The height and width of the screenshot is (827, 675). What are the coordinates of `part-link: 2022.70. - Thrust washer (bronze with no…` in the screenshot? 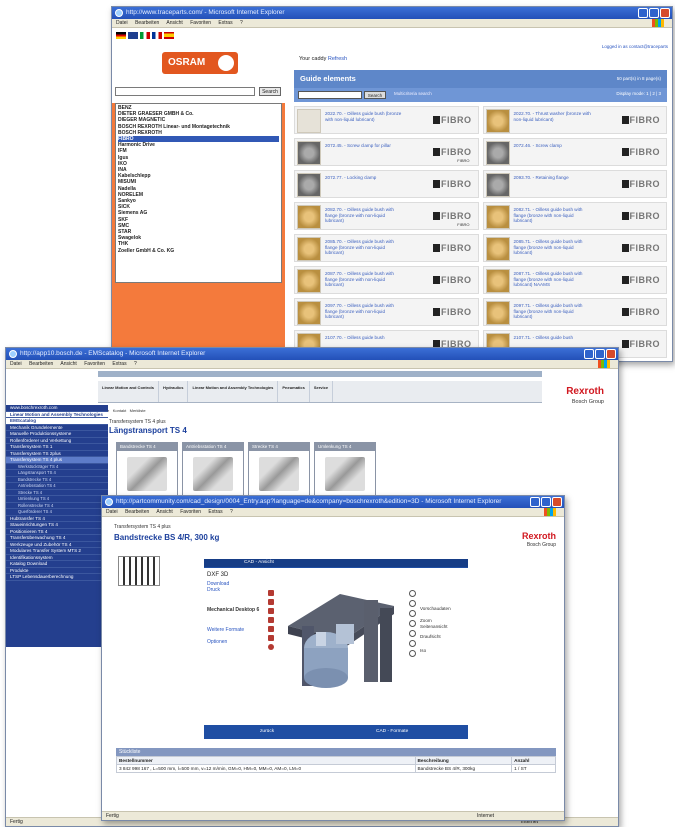 It's located at (554, 116).